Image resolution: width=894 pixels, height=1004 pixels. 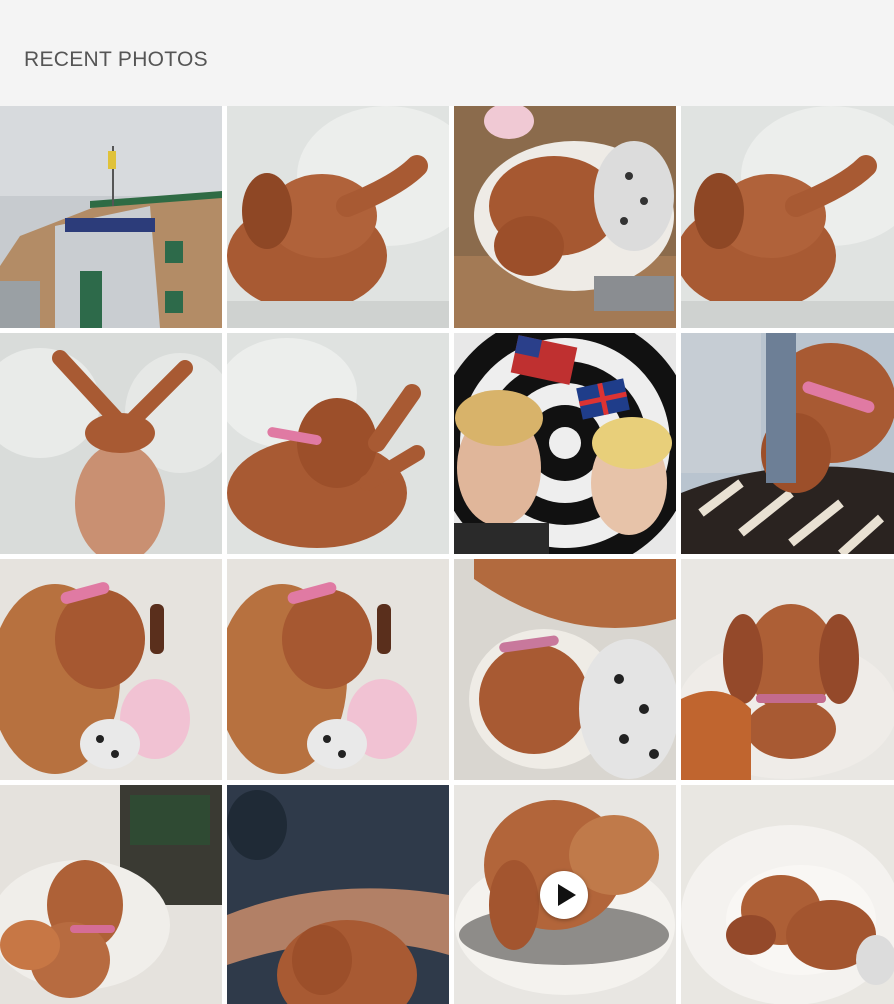 I want to click on video-thumbnail, so click(x=565, y=894).